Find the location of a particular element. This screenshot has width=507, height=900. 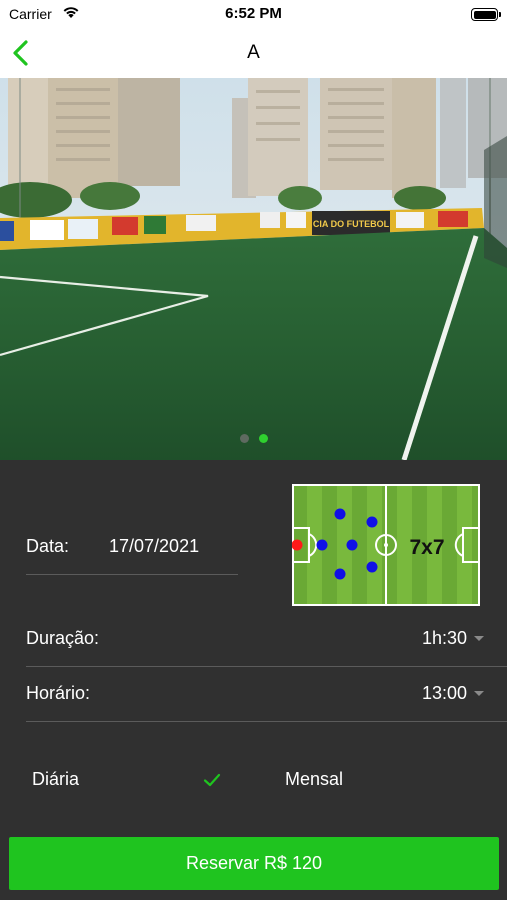

field-format-label: 7x7 is located at coordinates (426, 547).